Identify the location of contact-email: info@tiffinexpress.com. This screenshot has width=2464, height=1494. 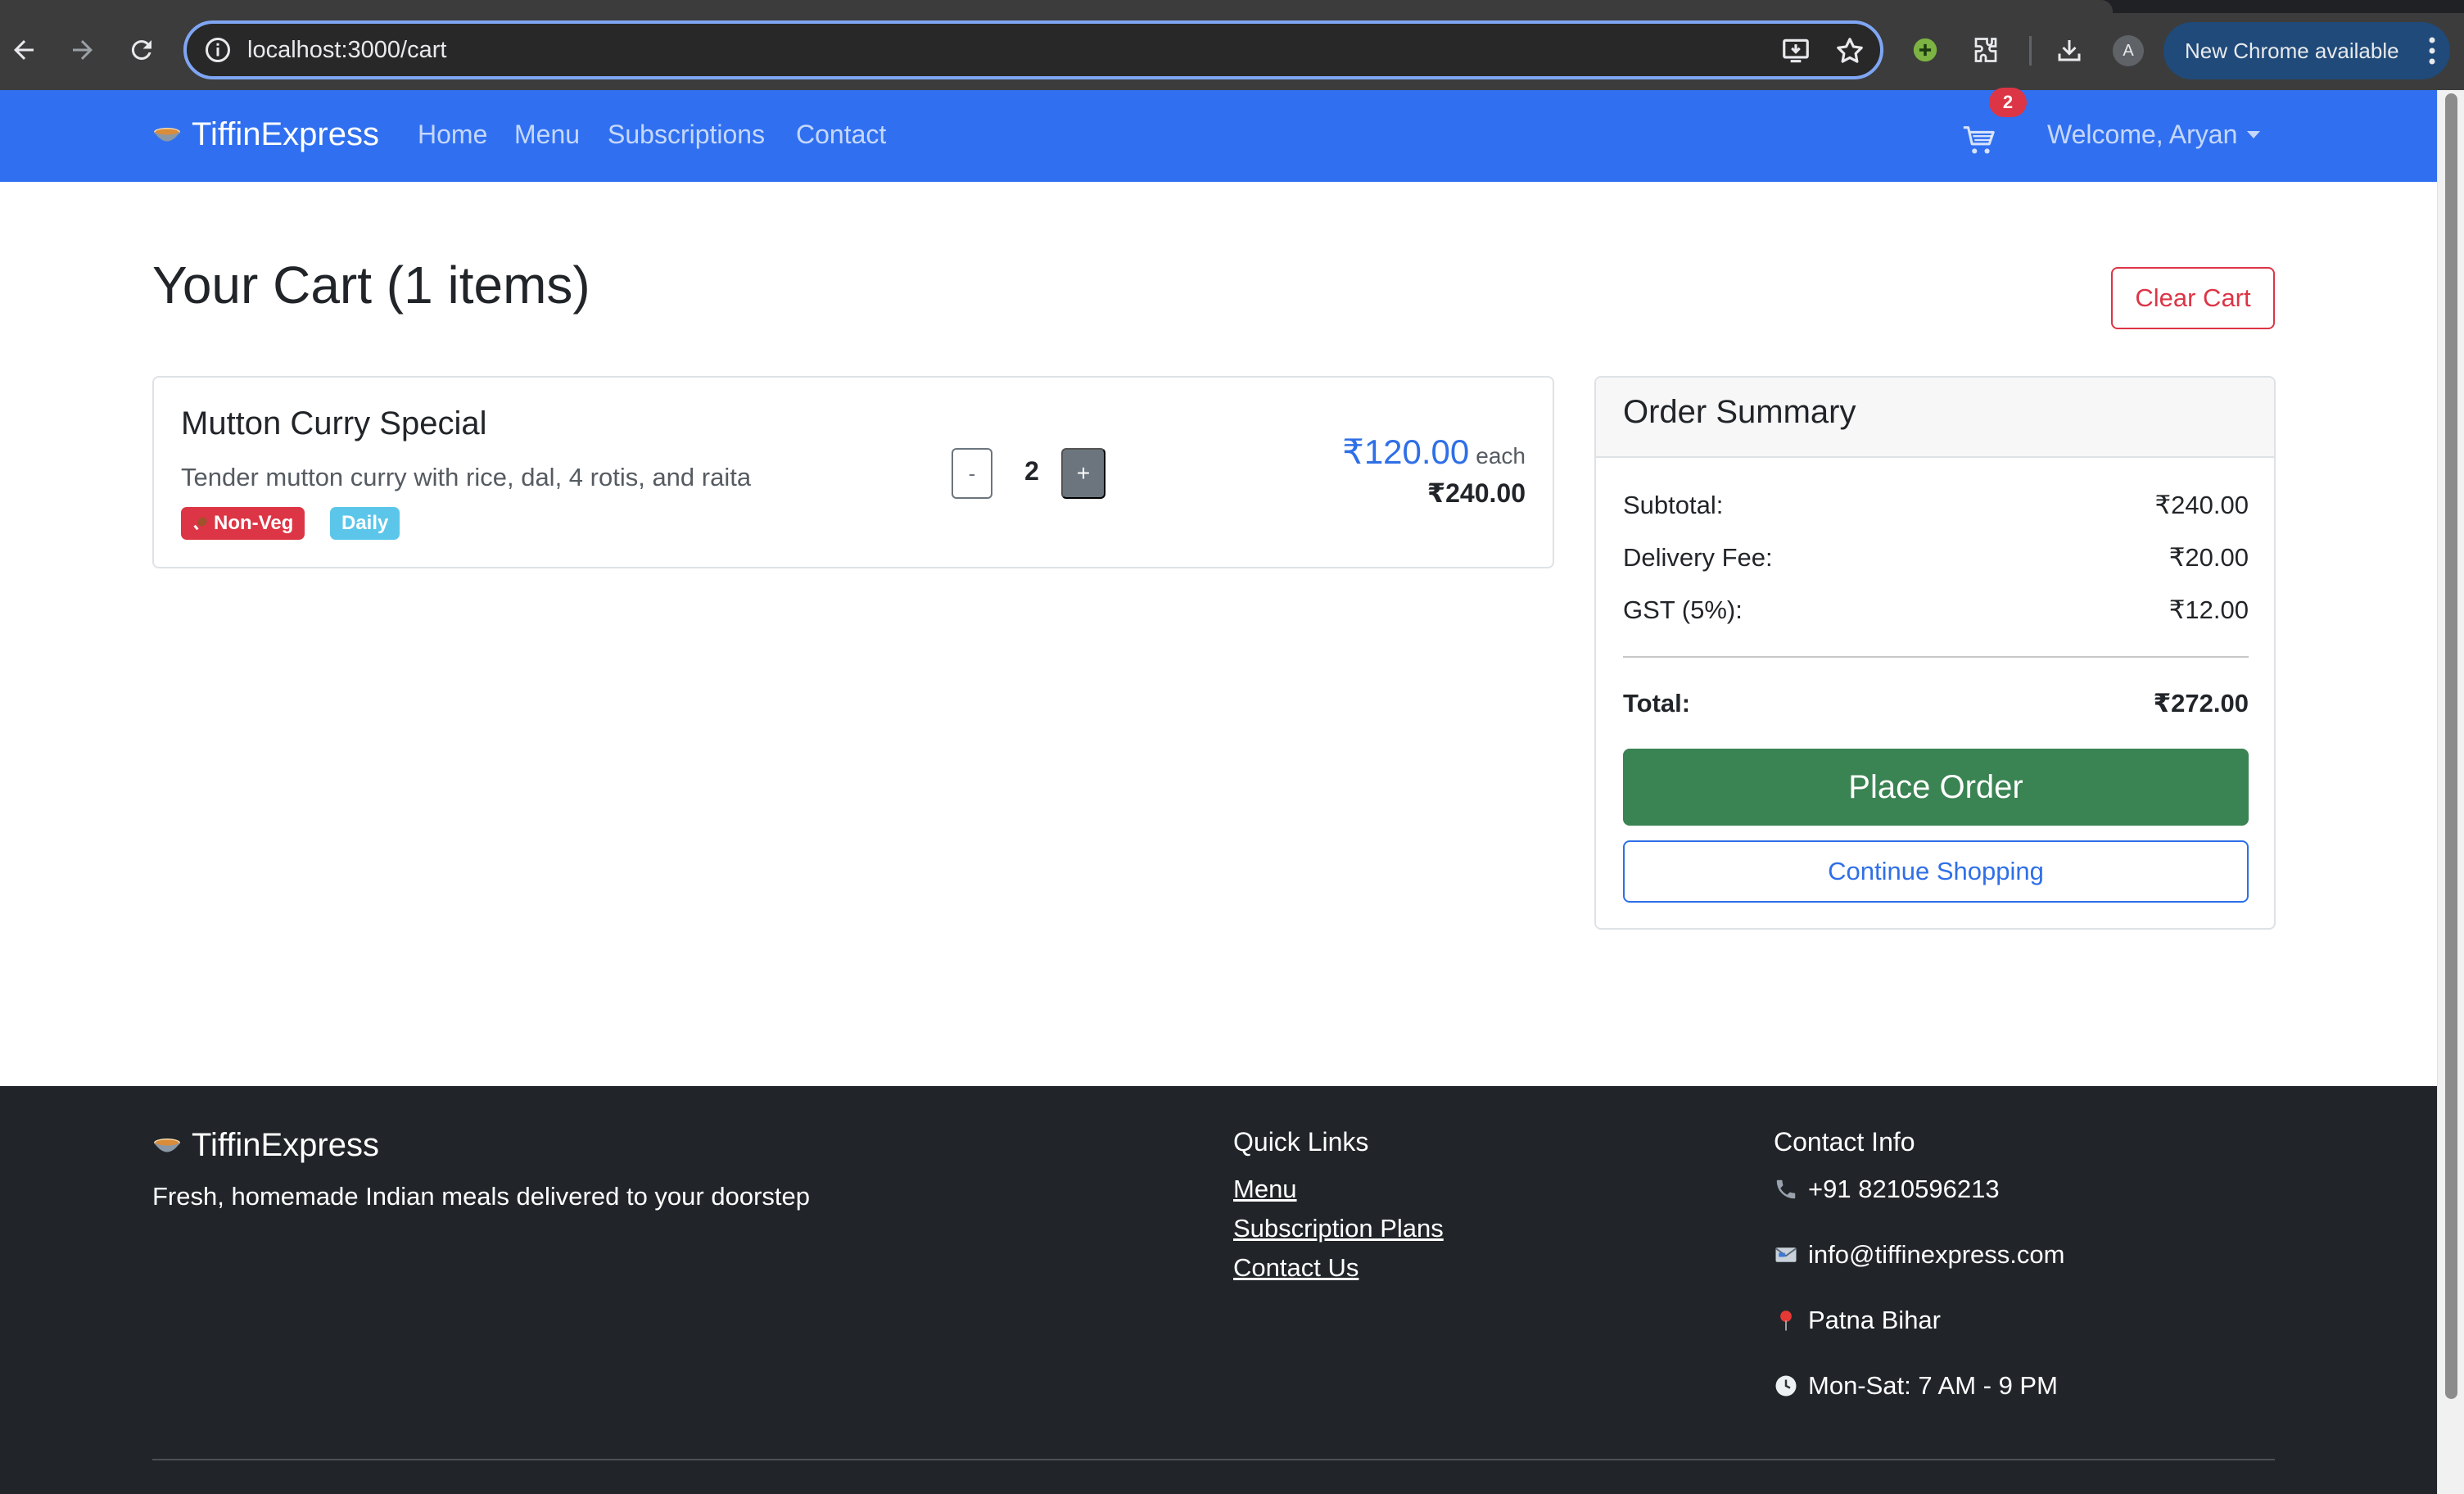
(1919, 1255).